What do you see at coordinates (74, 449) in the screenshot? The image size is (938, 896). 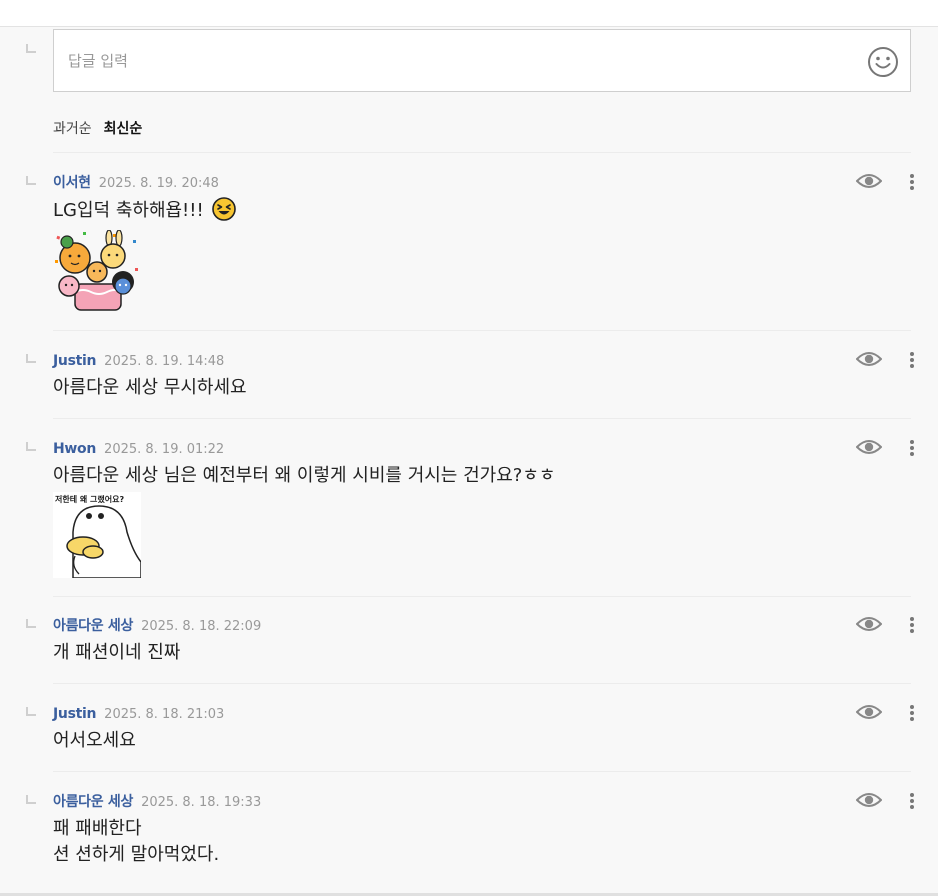 I see `comment-author: Hwon` at bounding box center [74, 449].